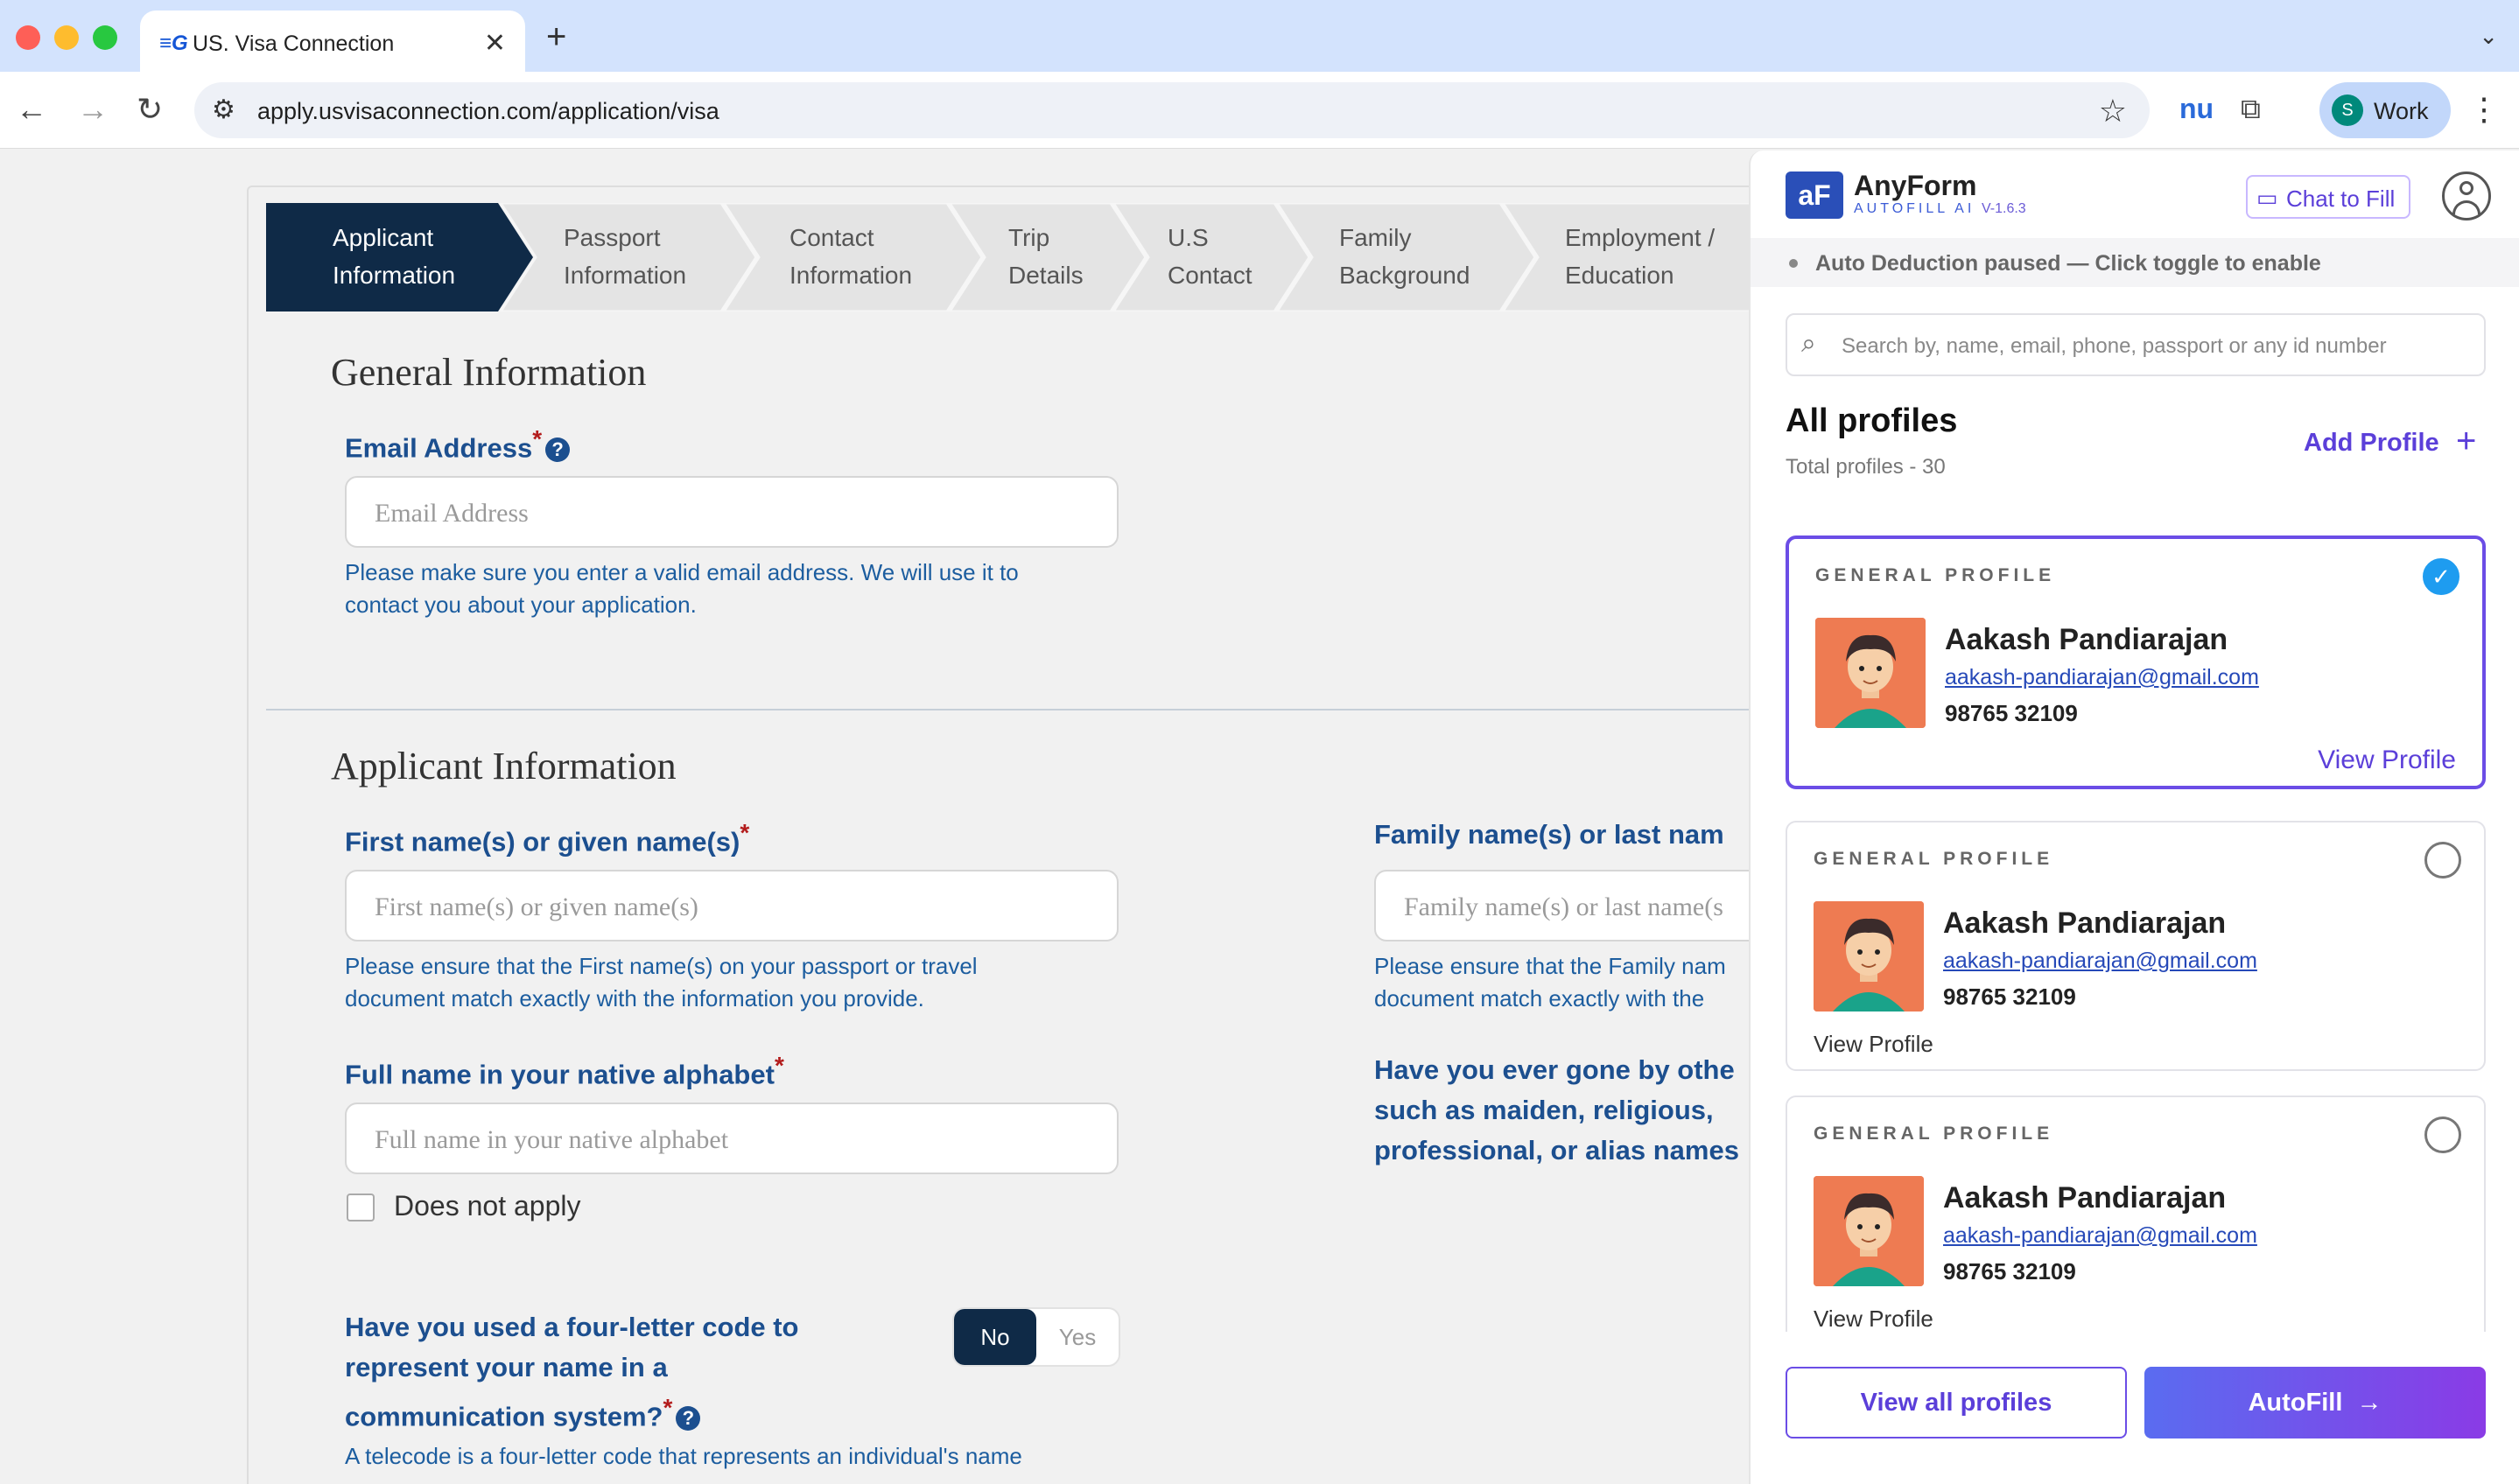 This screenshot has width=2519, height=1484. I want to click on tab-title: US. Visa Connection, so click(294, 44).